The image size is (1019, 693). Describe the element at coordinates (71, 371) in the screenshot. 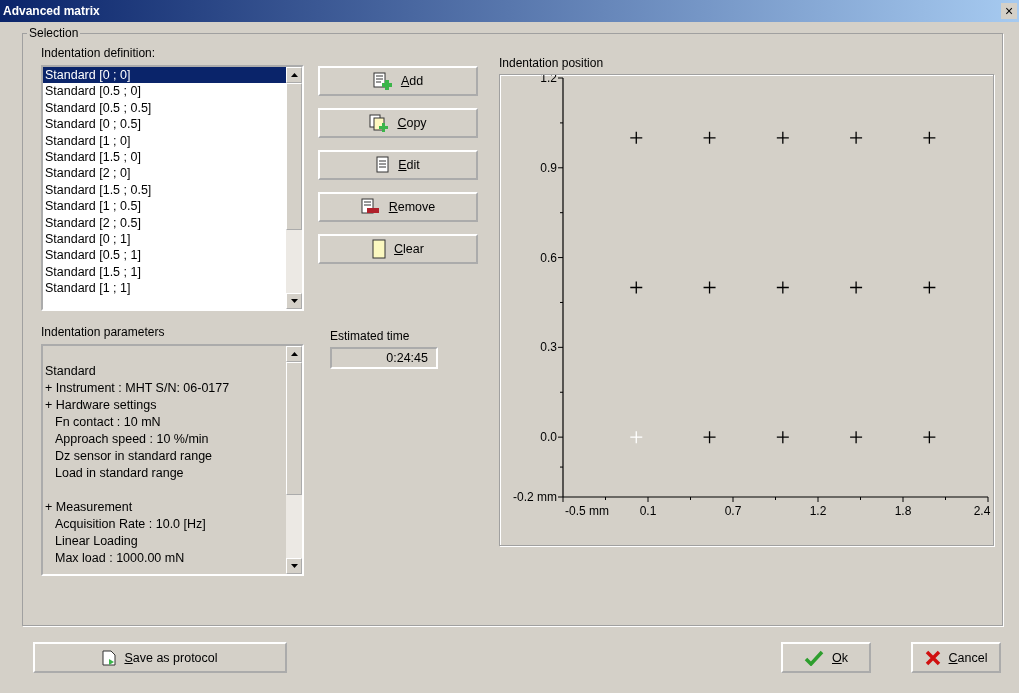

I see `parameter-line: Standard` at that location.